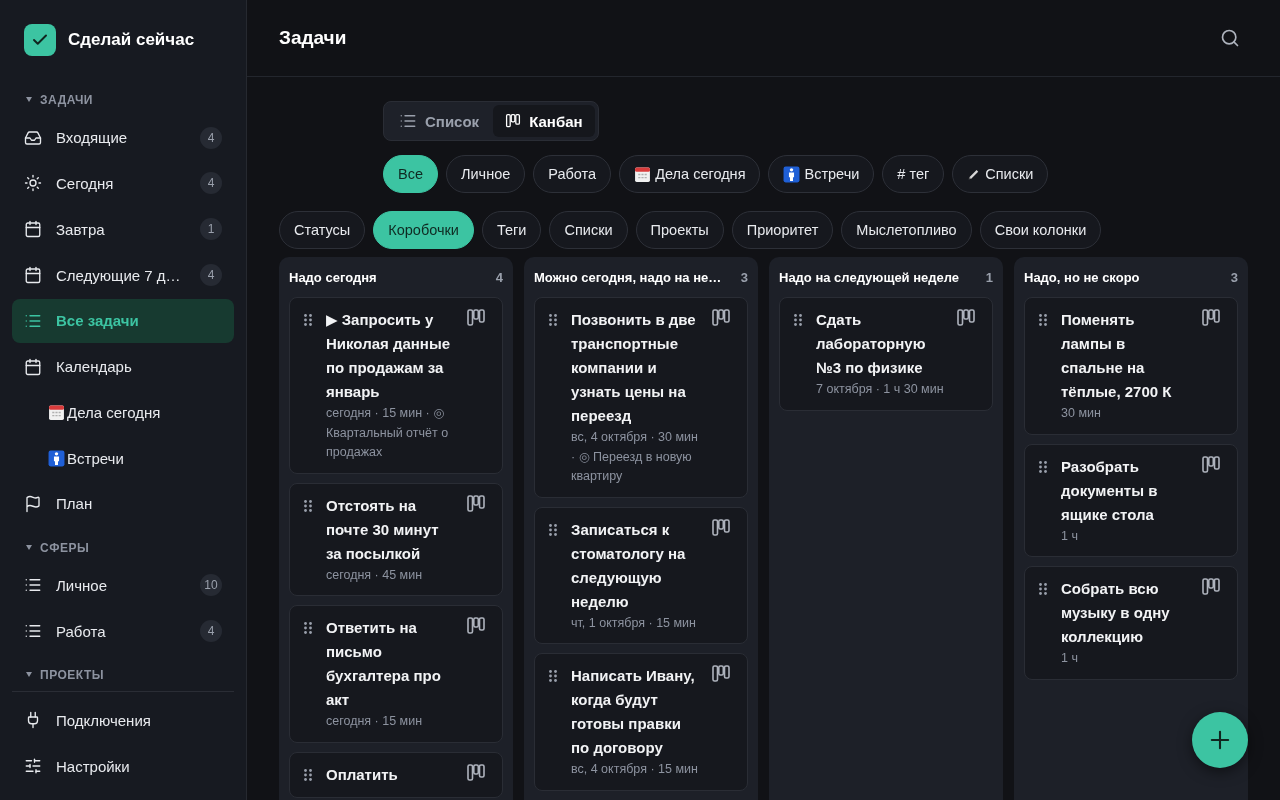 This screenshot has width=1280, height=800. I want to click on sidebar-item: Личное 10, so click(123, 585).